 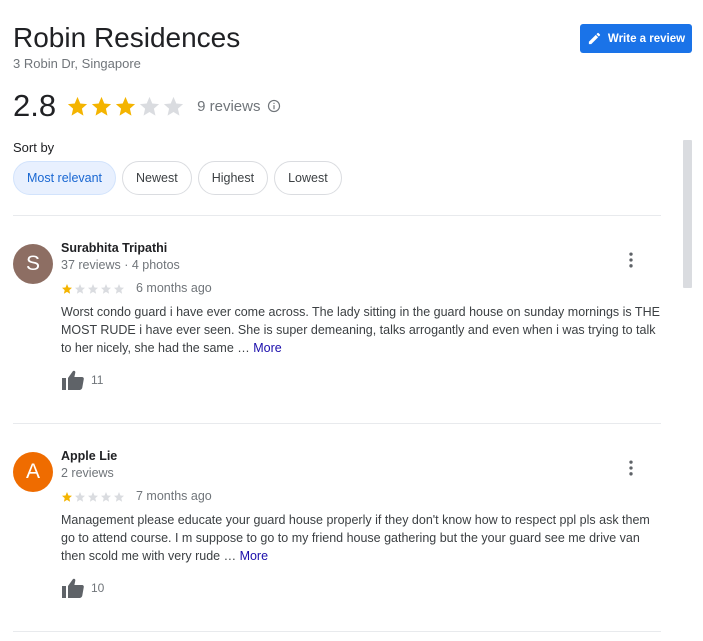 I want to click on pencil-icon, so click(x=594, y=38).